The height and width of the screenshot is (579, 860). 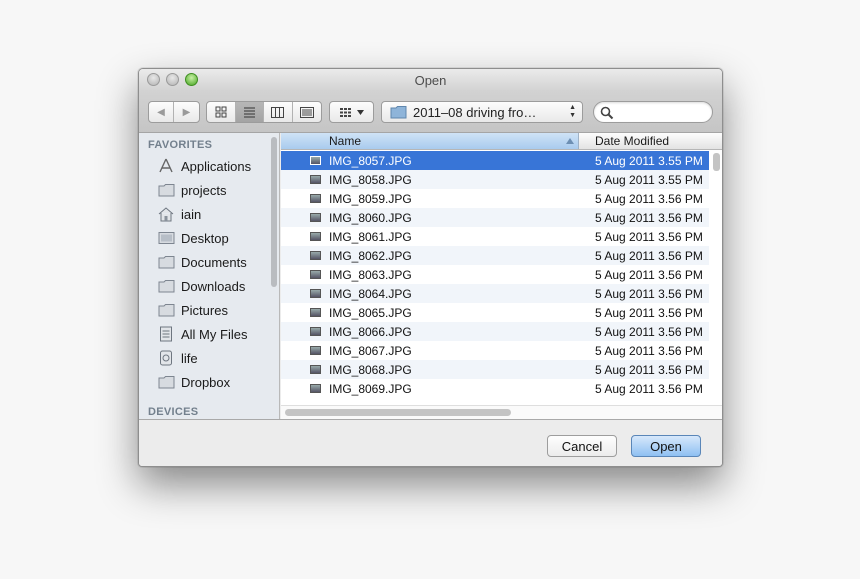 I want to click on file-row: IMG_8067.JPG 5 Aug 2011 3.56 PM, so click(x=495, y=350).